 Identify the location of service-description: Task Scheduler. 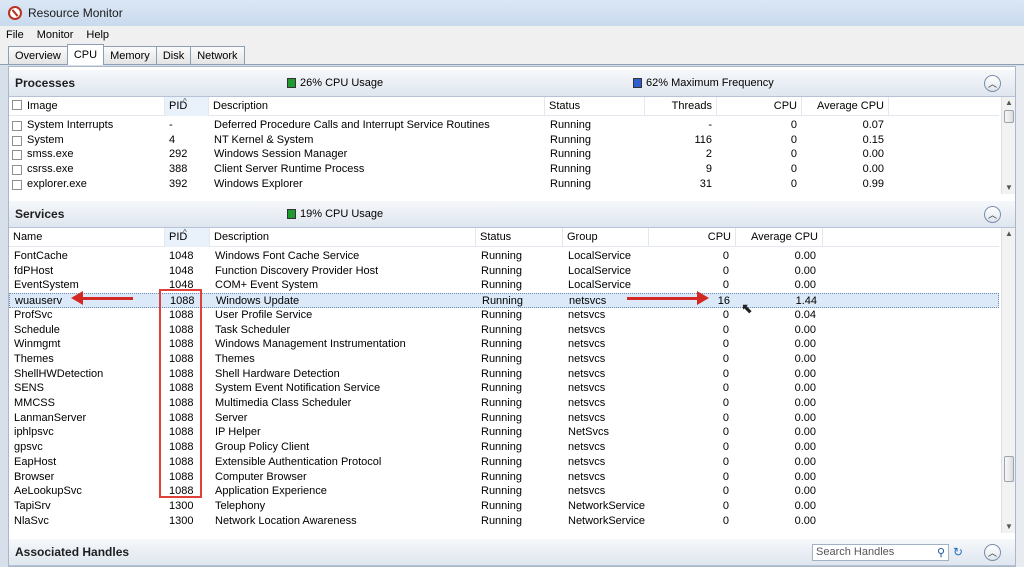
(253, 329).